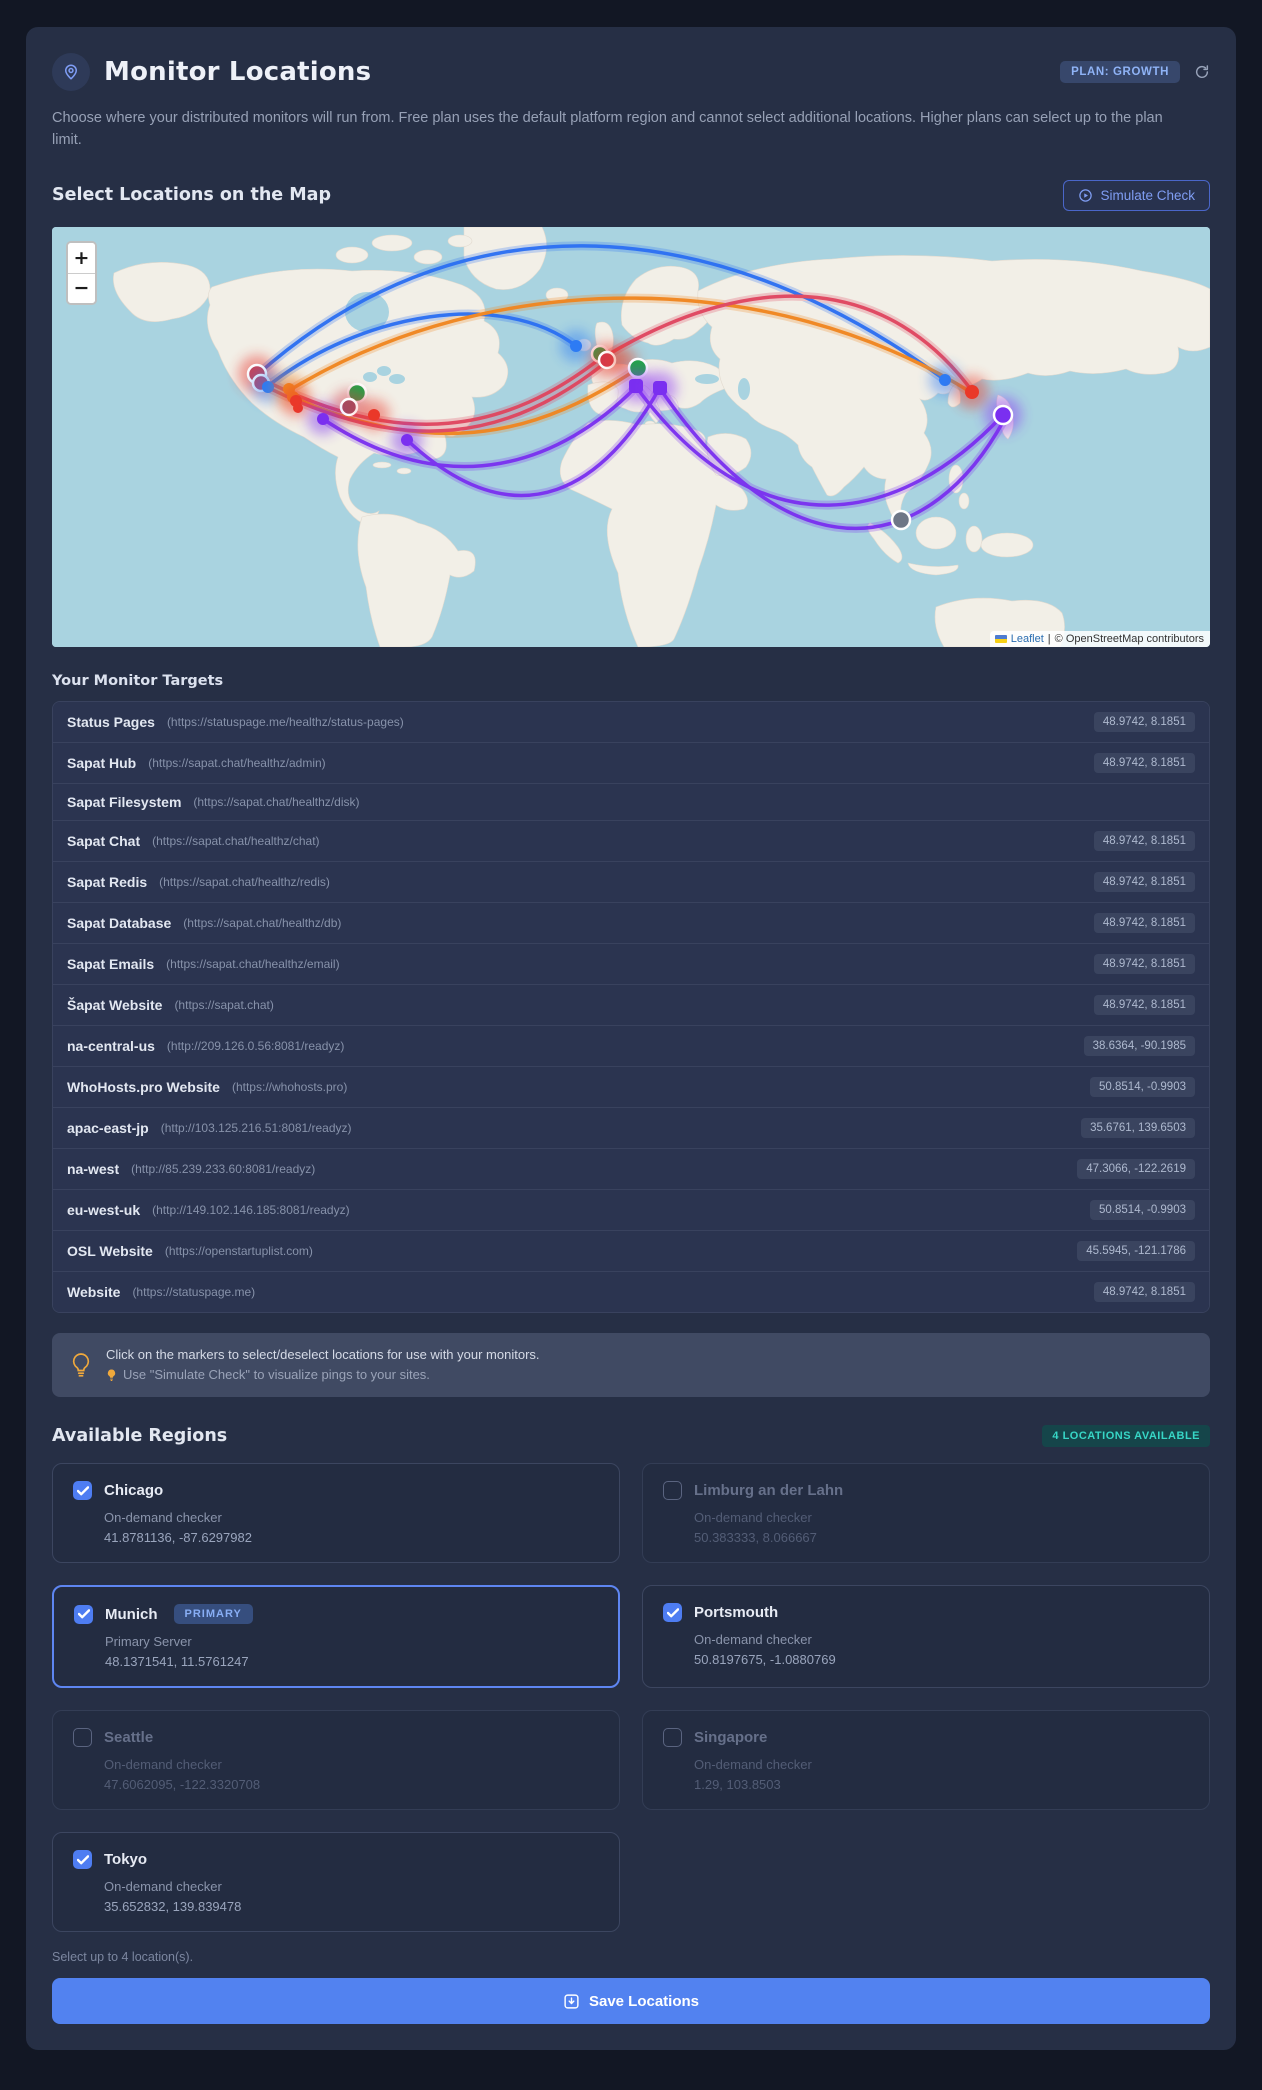 The width and height of the screenshot is (1262, 2090). I want to click on region-coords: 50.8197675, -1.0880769, so click(765, 1660).